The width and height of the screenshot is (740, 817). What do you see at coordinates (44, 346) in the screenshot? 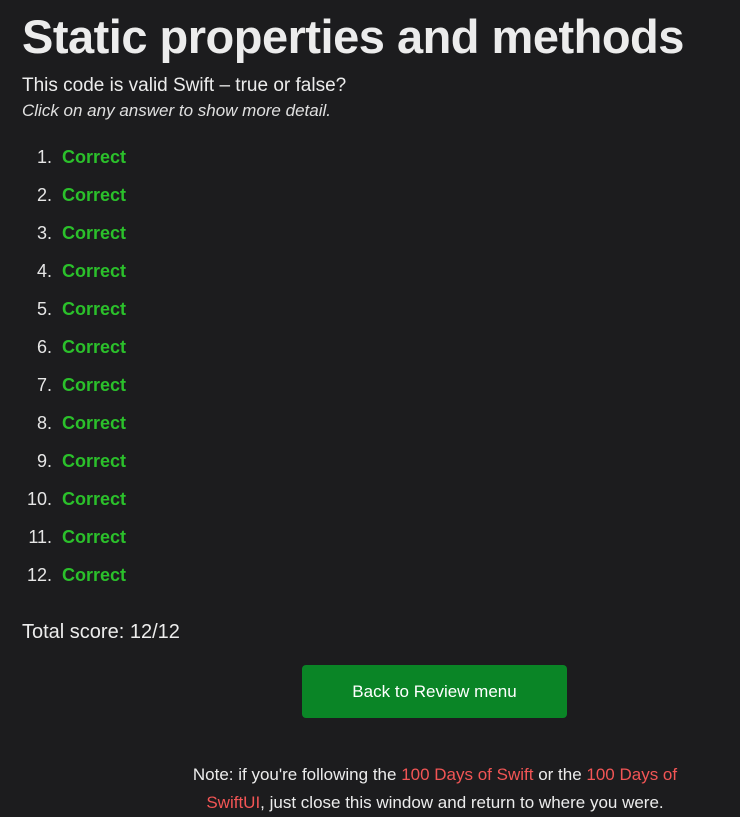
I see `answer-number: 6.` at bounding box center [44, 346].